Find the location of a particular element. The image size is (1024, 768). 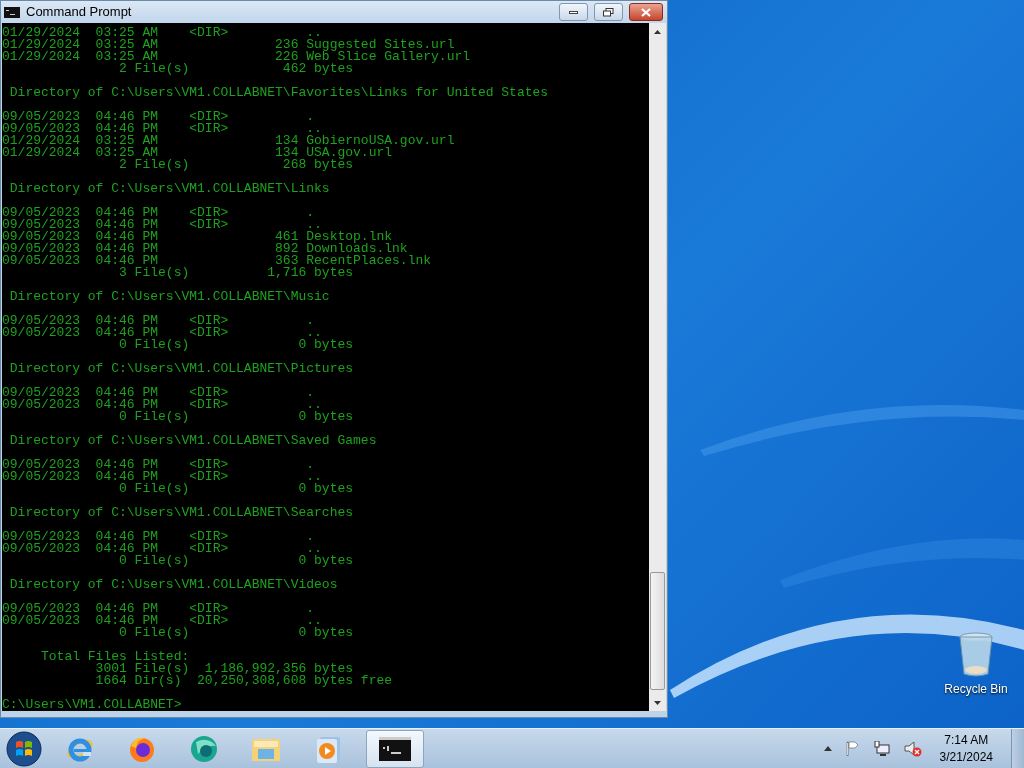

close-icon is located at coordinates (646, 12).